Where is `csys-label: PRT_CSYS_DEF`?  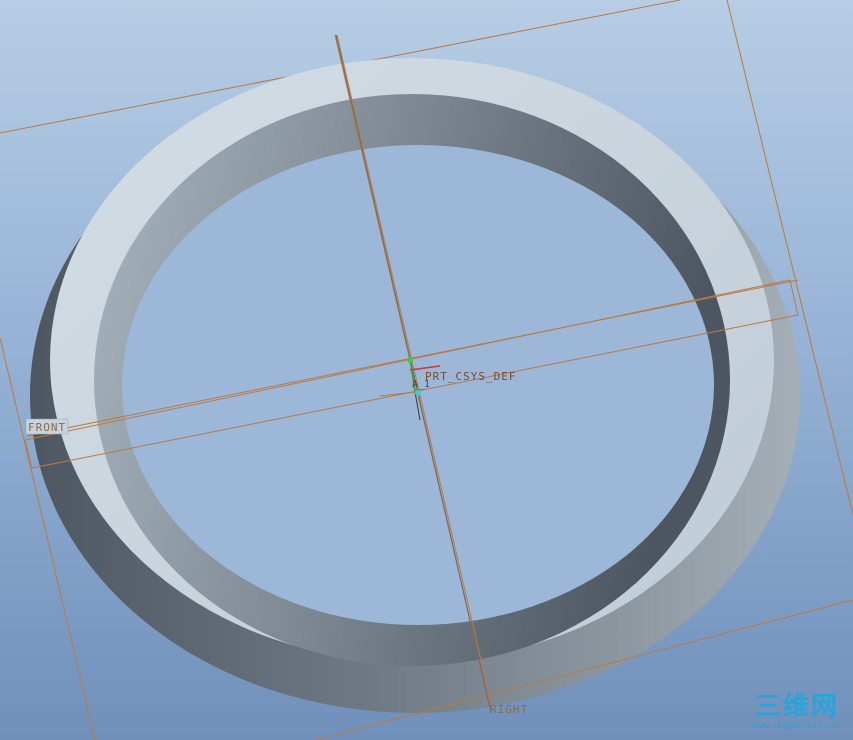 csys-label: PRT_CSYS_DEF is located at coordinates (470, 376).